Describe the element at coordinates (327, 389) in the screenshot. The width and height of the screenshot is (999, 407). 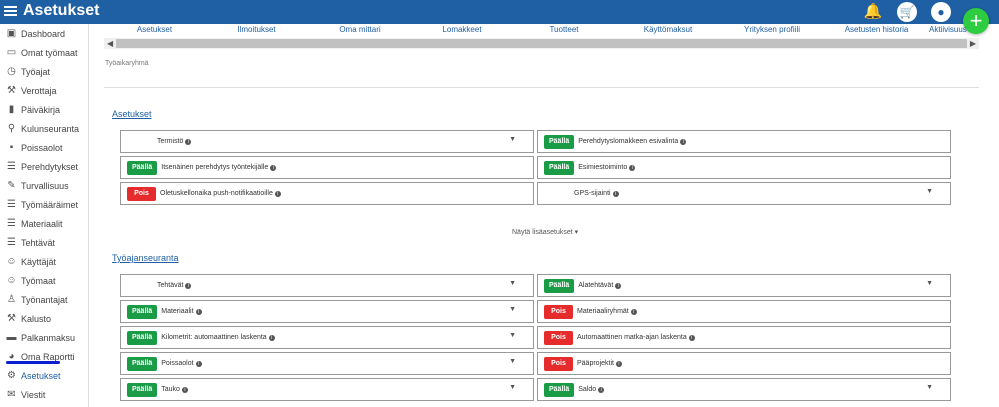
I see `setting-card: Päällä Tauko i ▼` at that location.